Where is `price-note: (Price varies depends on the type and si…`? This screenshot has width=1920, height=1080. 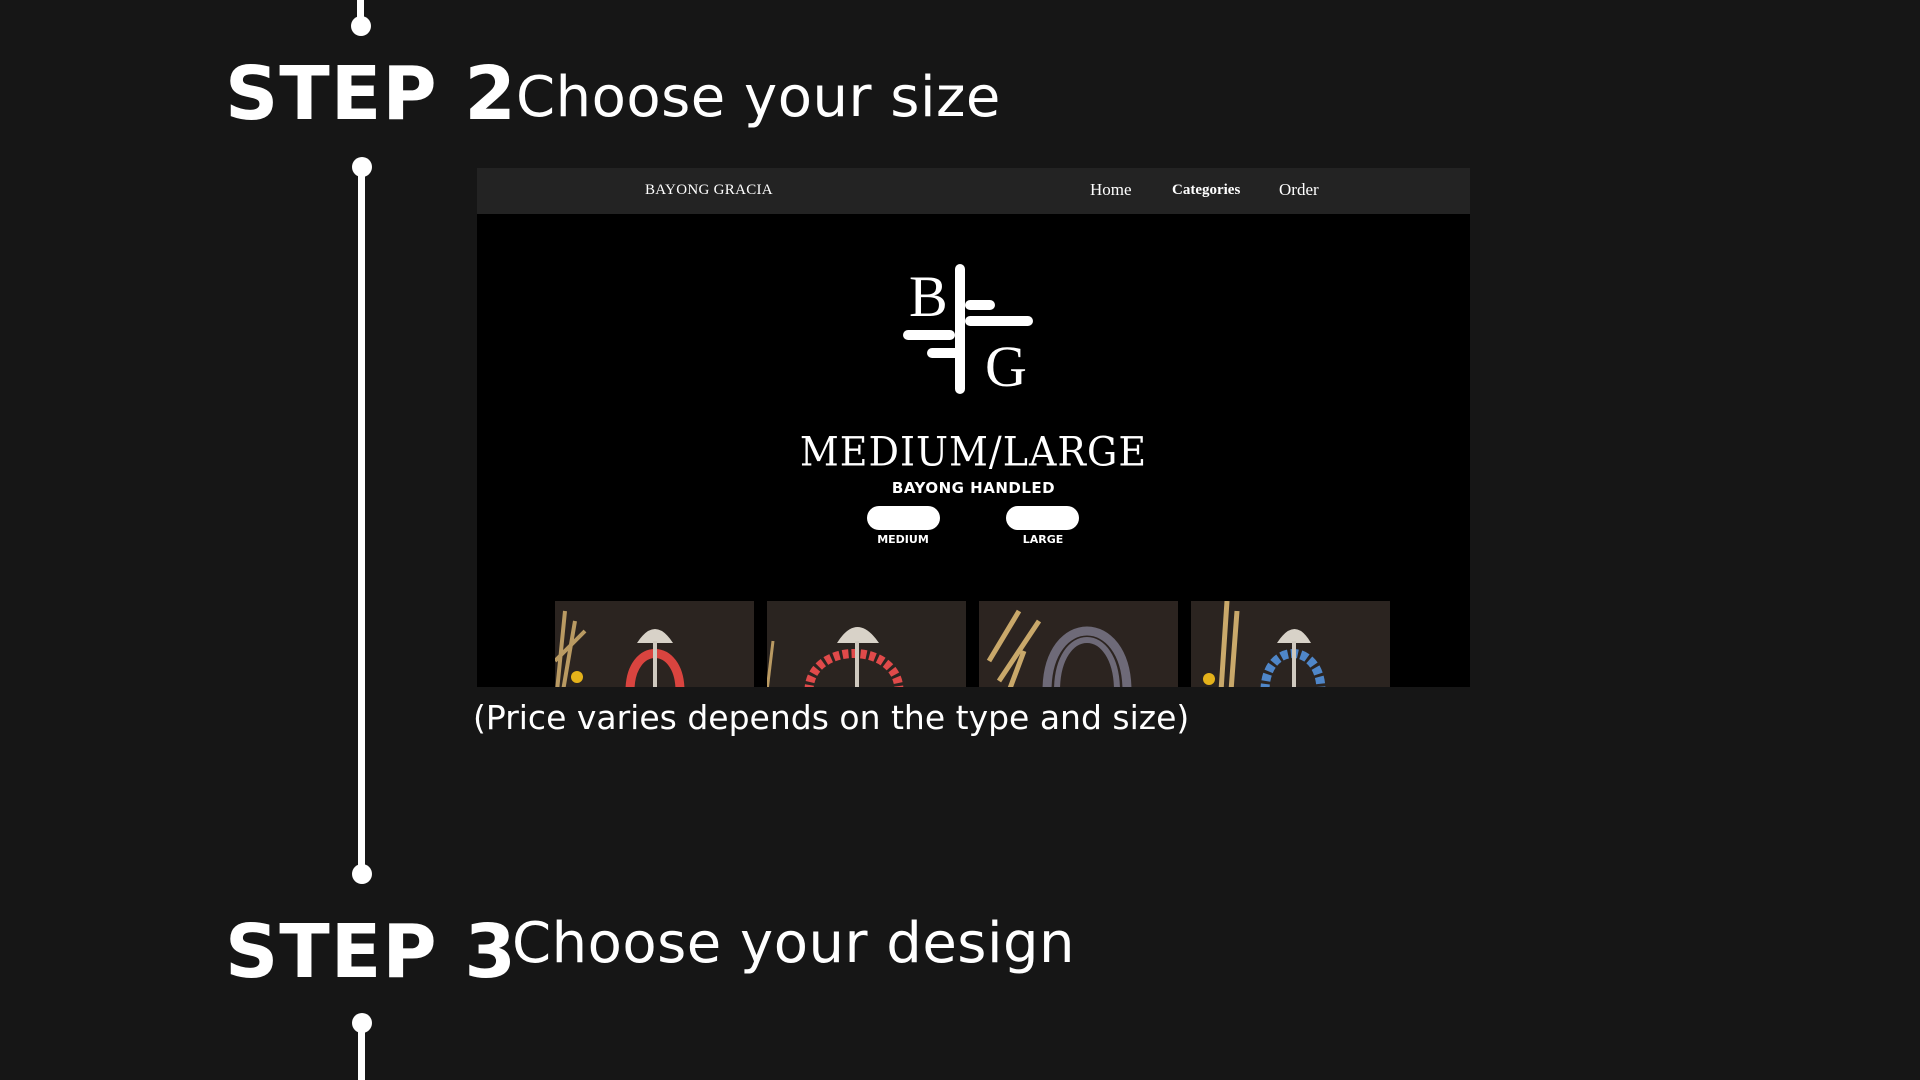
price-note: (Price varies depends on the type and si… is located at coordinates (831, 717).